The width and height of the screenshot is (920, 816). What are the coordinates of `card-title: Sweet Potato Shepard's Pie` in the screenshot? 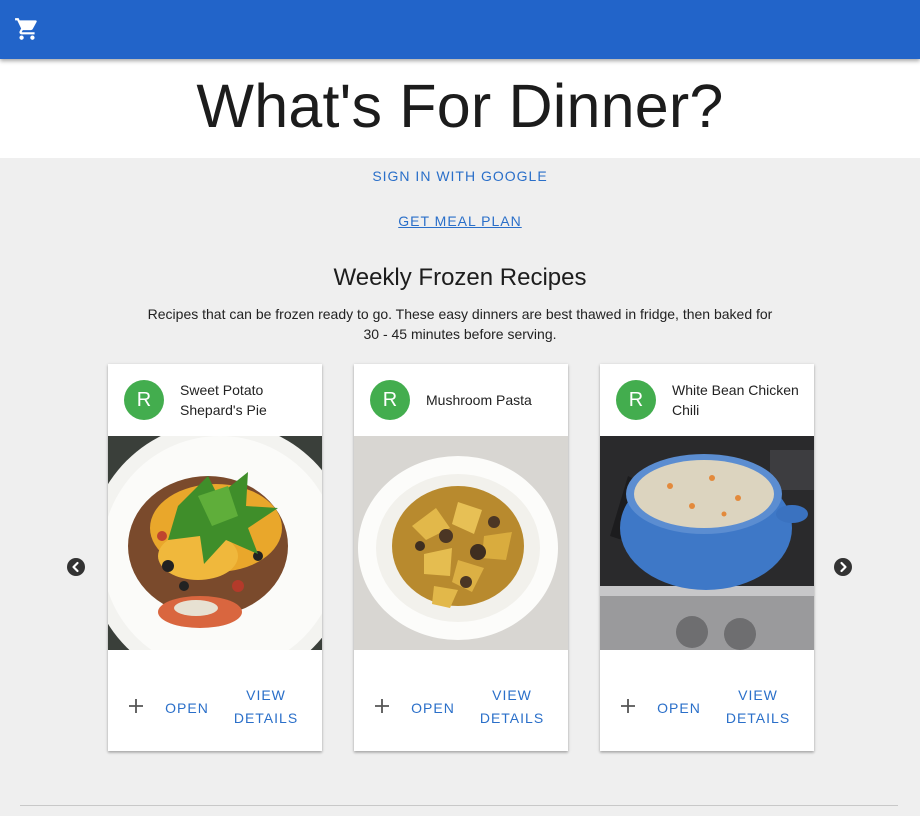 It's located at (223, 400).